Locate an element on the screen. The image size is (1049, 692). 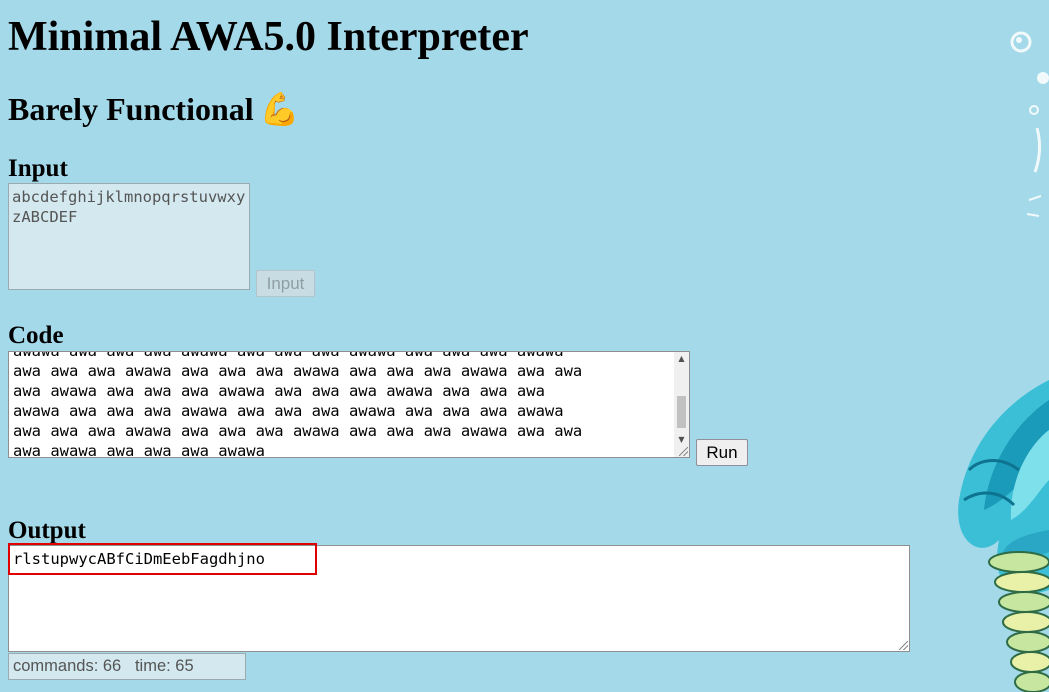
input-textarea: abcdefghijklmnopqrstuvwxyzABCDEF is located at coordinates (129, 236).